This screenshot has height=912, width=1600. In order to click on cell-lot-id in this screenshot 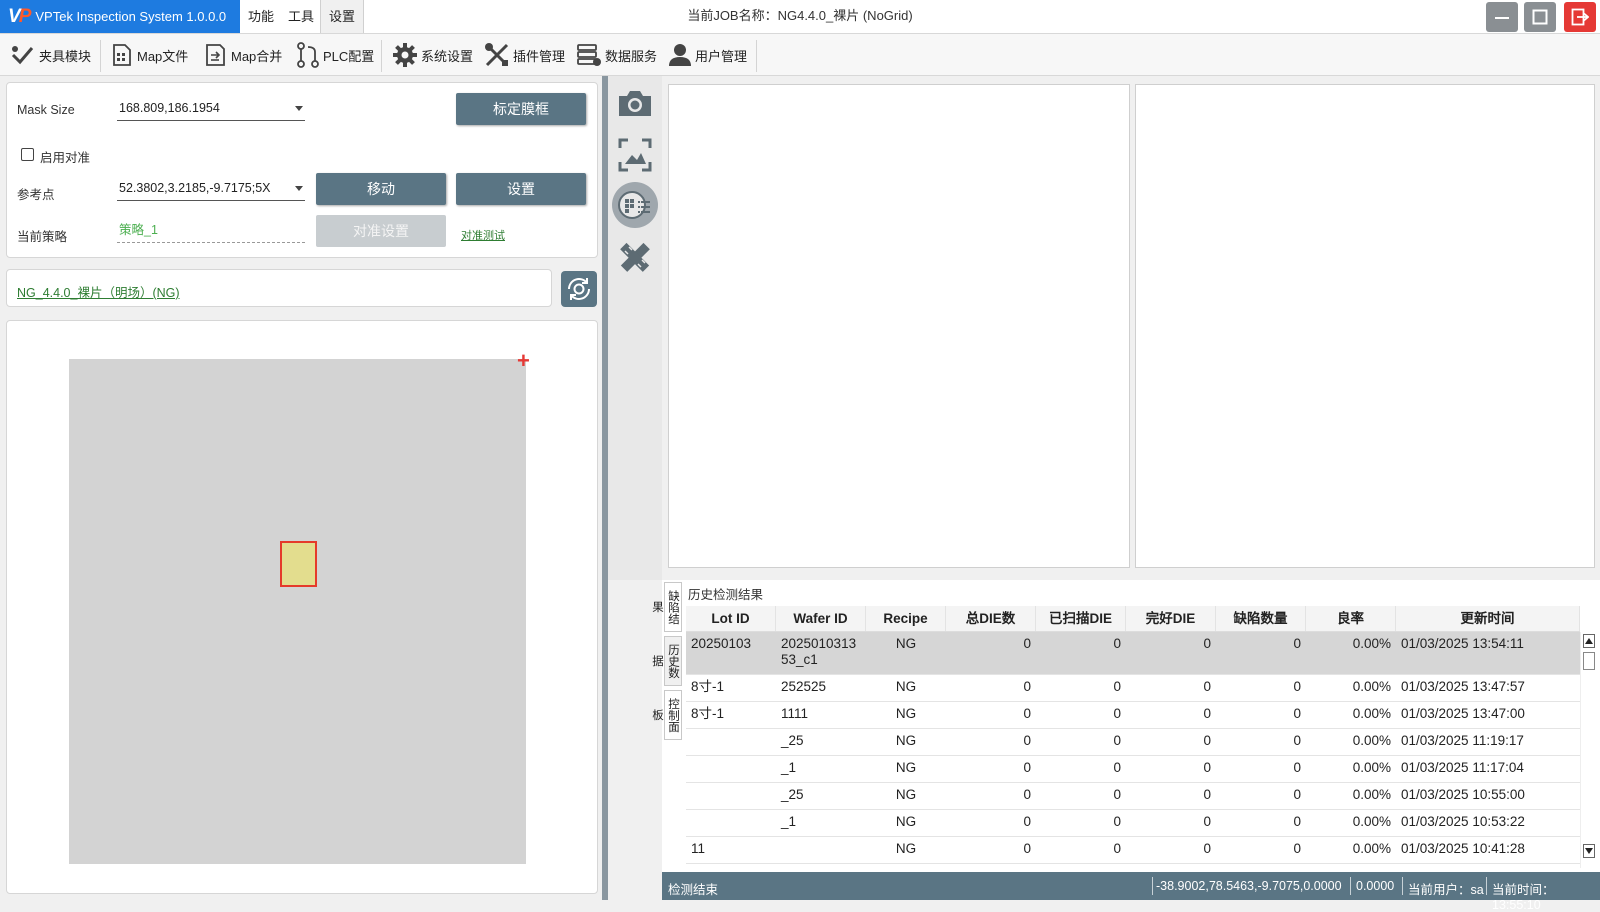, I will do `click(731, 769)`.